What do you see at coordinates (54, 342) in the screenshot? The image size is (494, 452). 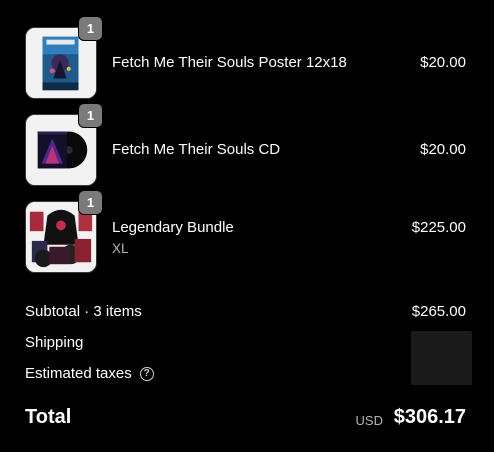 I see `shipping-label: Shipping` at bounding box center [54, 342].